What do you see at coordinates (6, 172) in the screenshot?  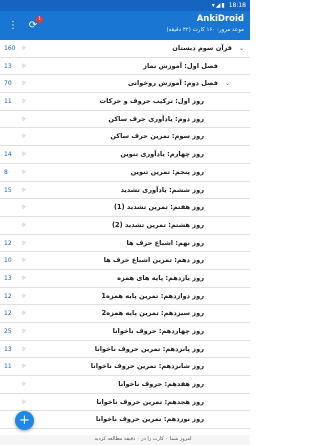 I see `deck-due-count: 8` at bounding box center [6, 172].